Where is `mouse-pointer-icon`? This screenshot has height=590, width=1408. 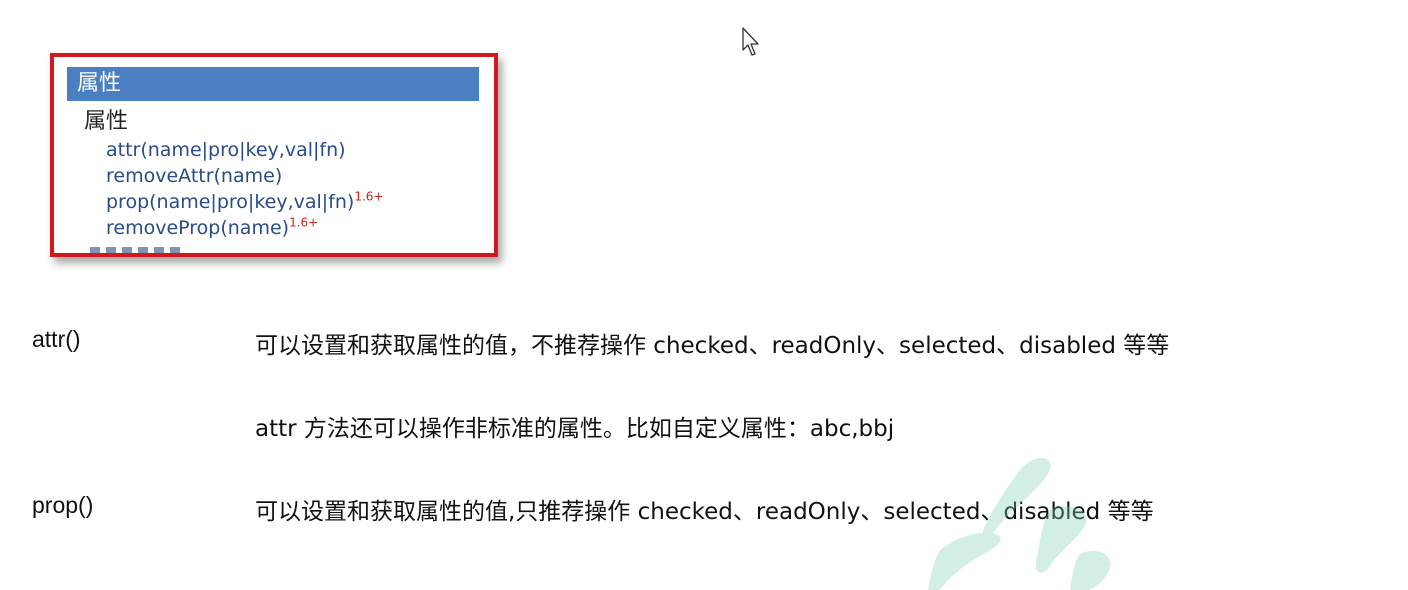
mouse-pointer-icon is located at coordinates (750, 41).